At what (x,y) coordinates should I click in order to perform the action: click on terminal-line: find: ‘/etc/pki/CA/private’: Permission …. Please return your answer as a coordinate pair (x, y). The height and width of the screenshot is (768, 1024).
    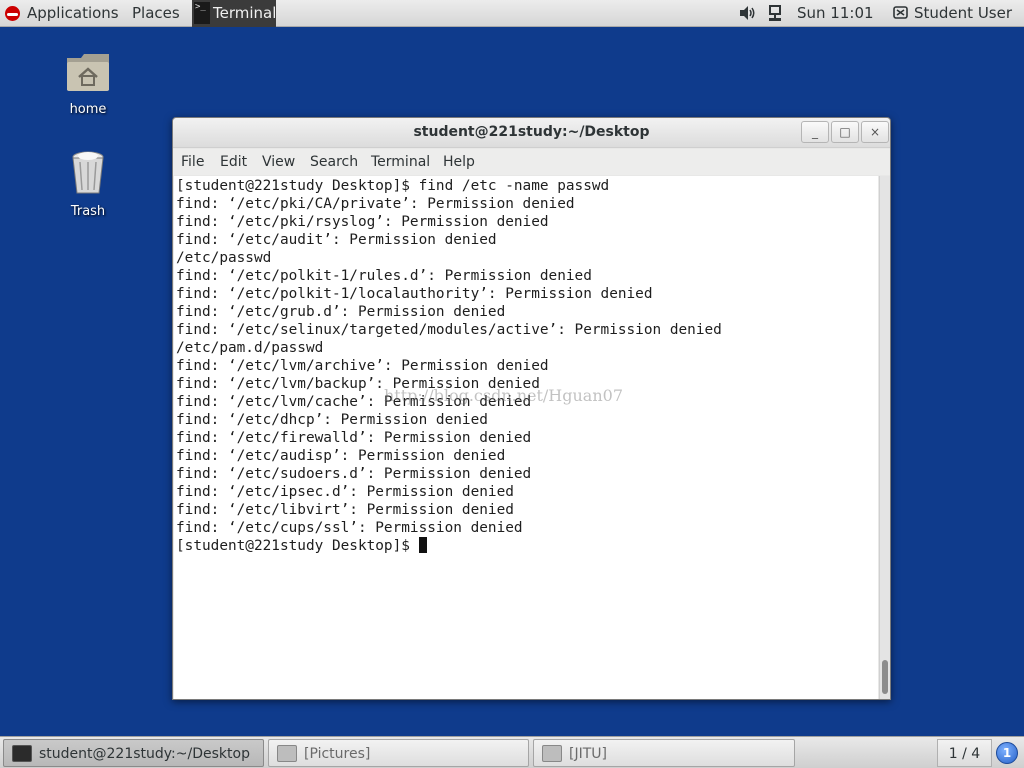
    Looking at the image, I should click on (375, 204).